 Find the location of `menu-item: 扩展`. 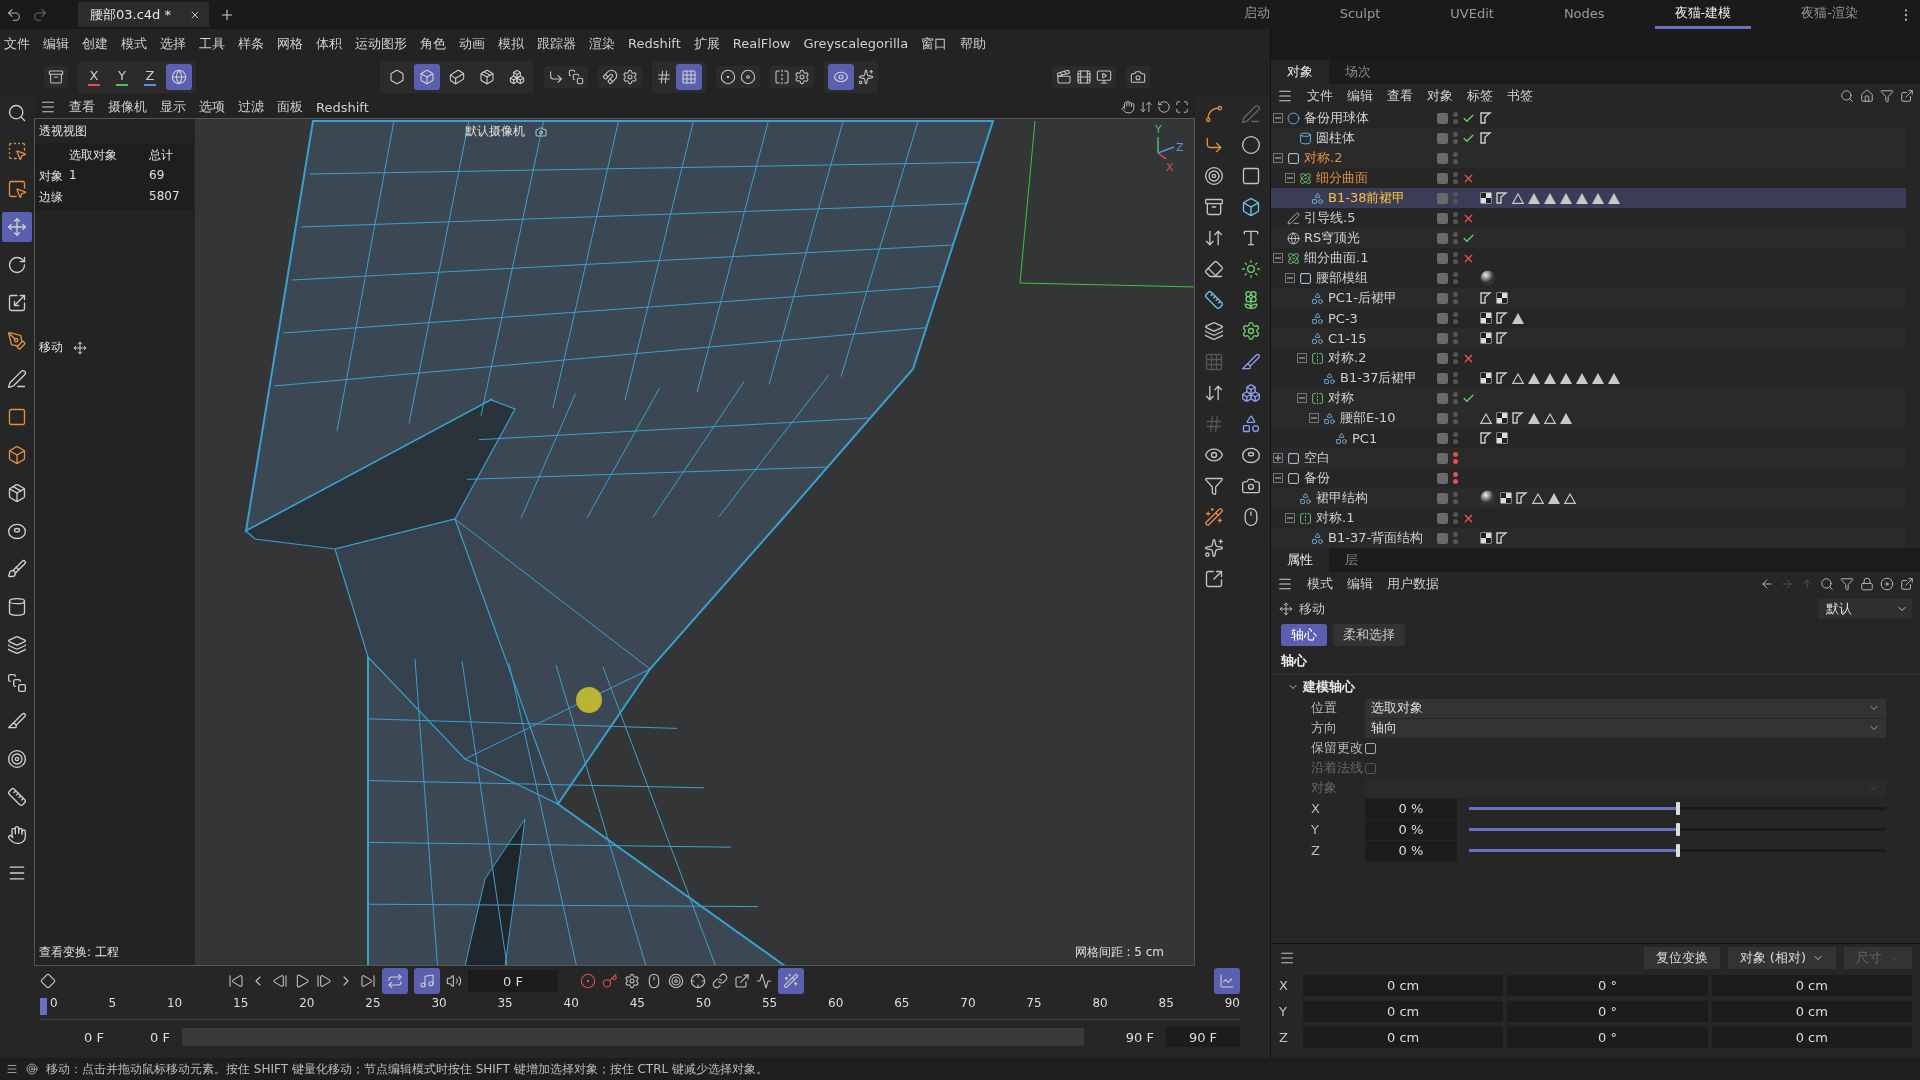

menu-item: 扩展 is located at coordinates (706, 43).